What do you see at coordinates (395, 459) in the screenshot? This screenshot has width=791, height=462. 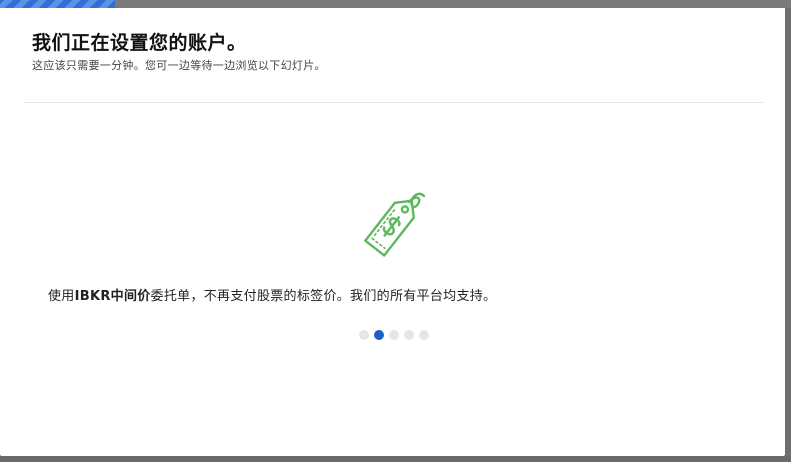 I see `window-edge-bottom` at bounding box center [395, 459].